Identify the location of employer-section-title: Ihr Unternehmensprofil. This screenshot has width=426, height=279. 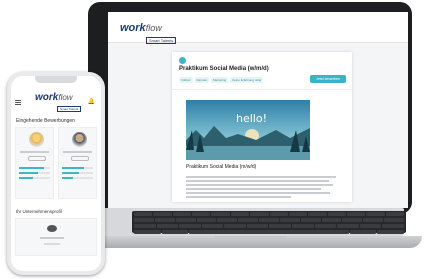
(39, 211).